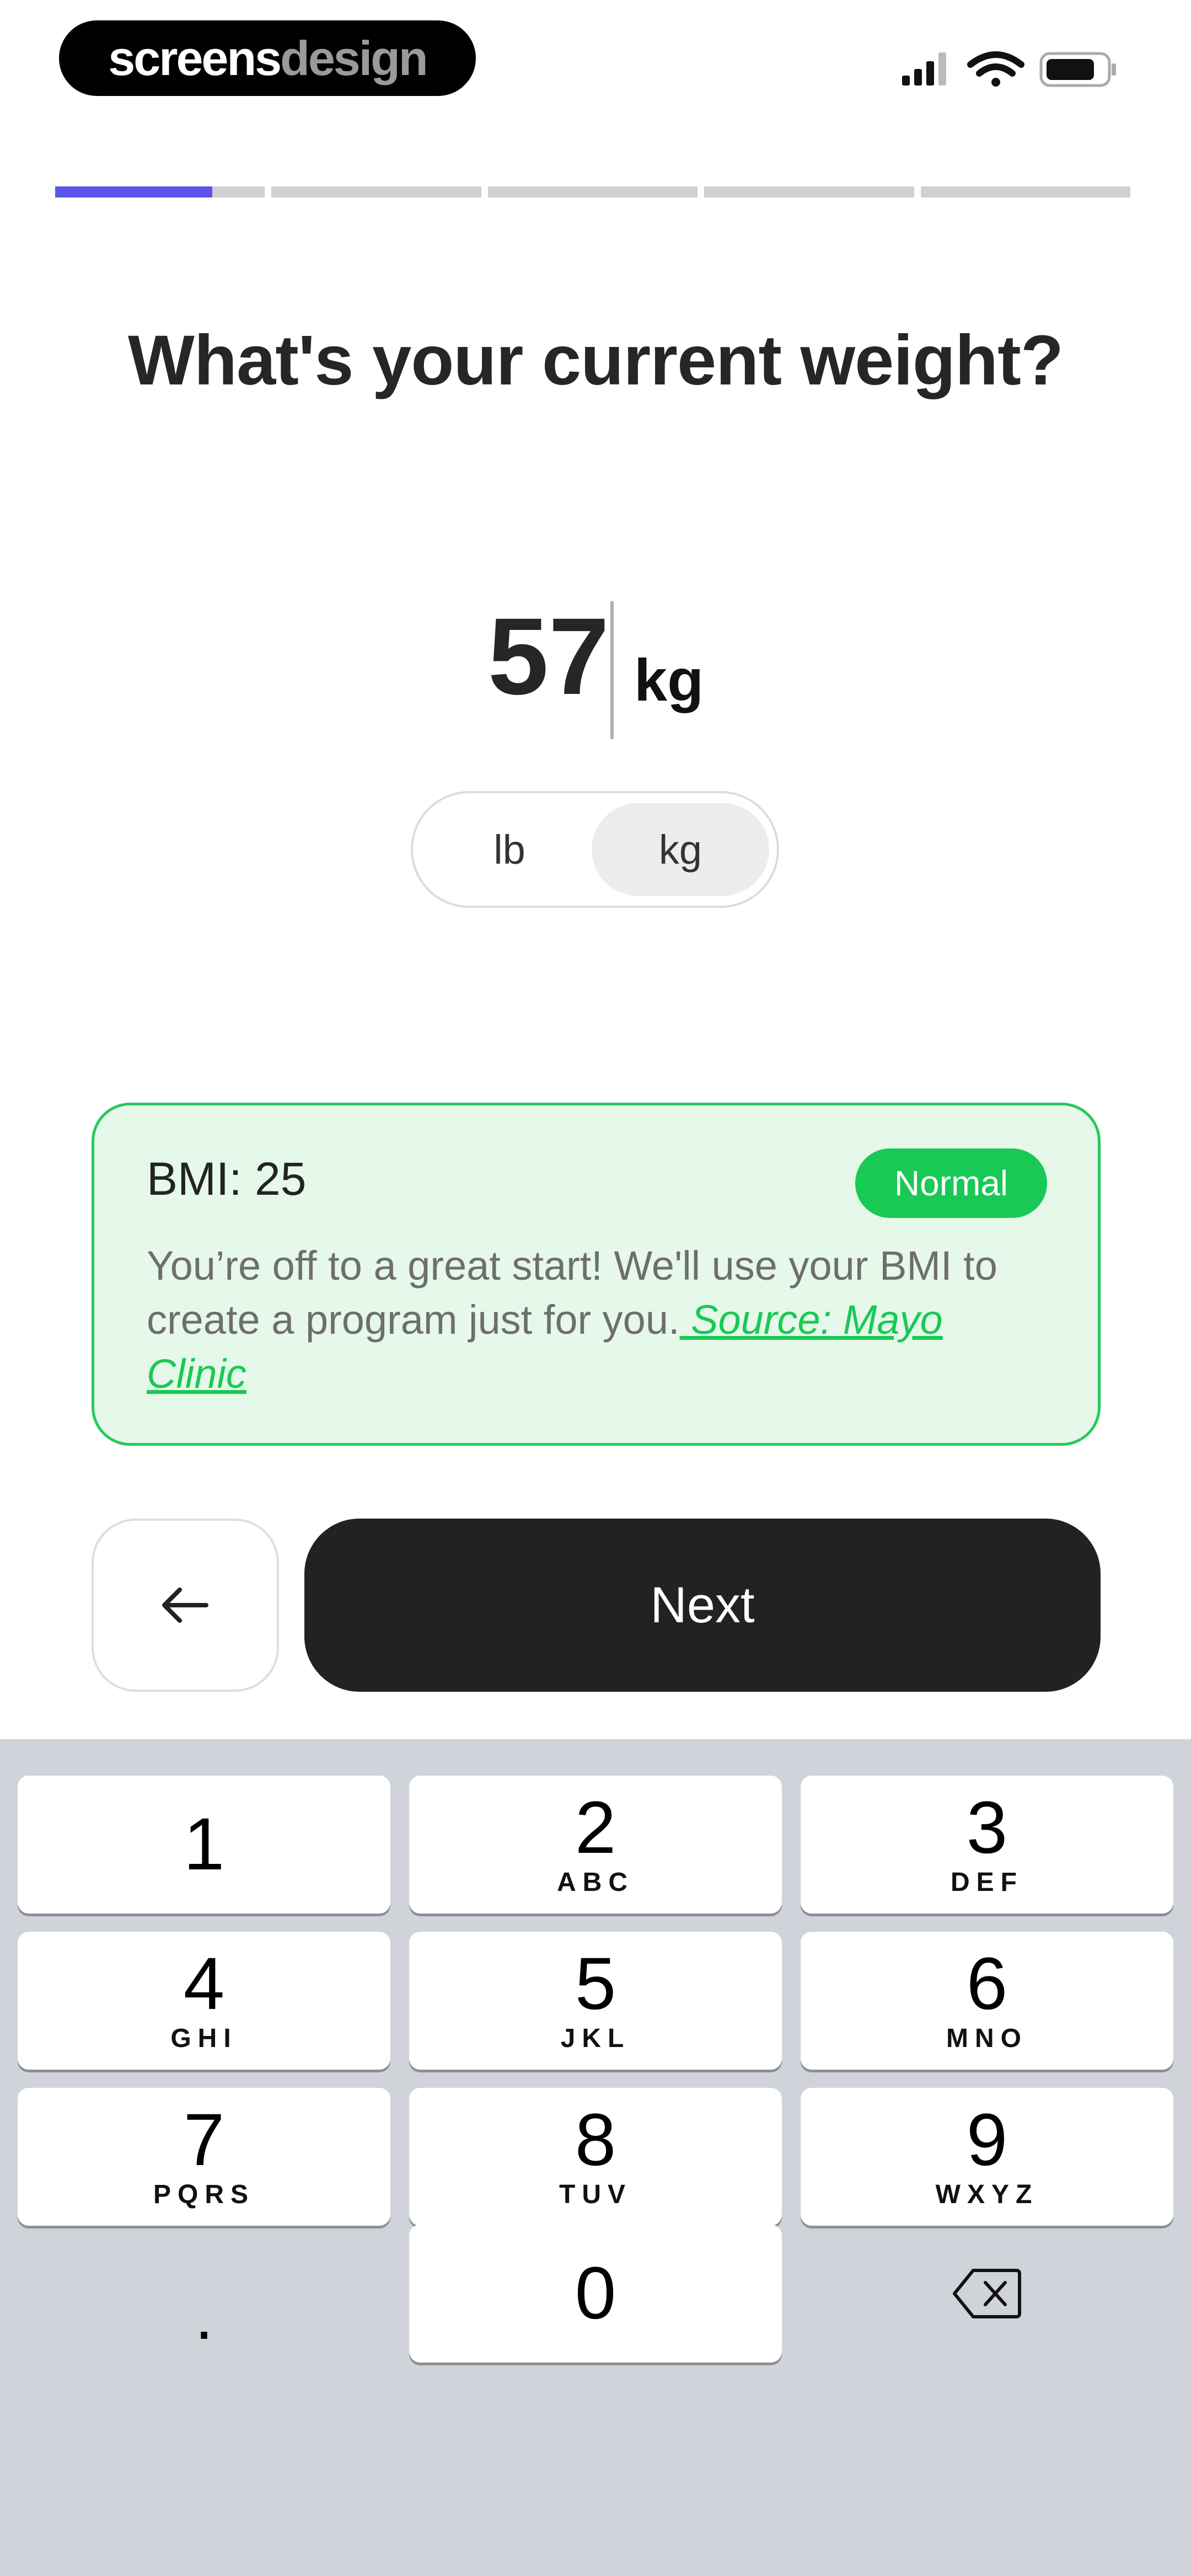  I want to click on cellular-signal-icon, so click(924, 68).